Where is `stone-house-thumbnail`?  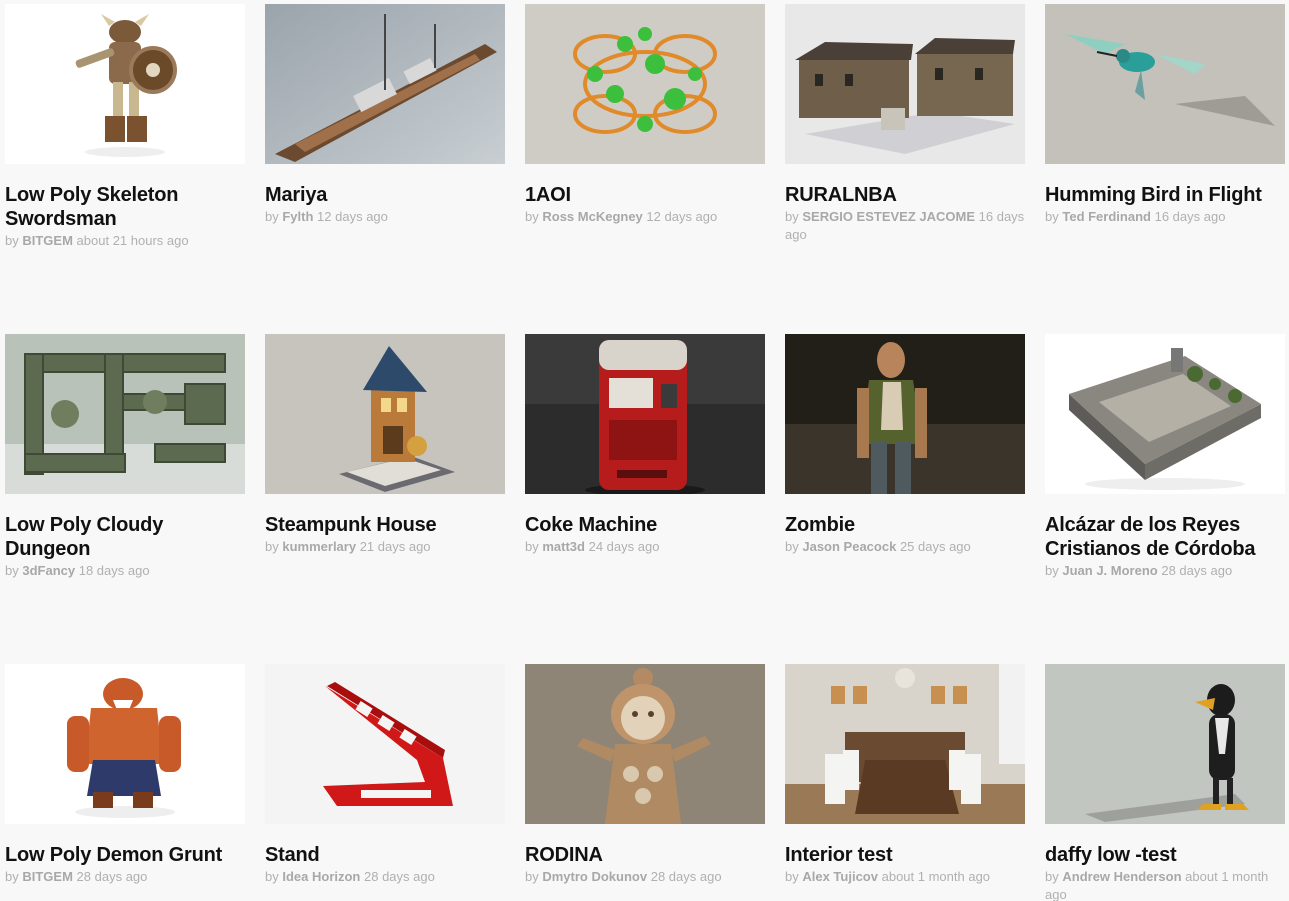
stone-house-thumbnail is located at coordinates (905, 84).